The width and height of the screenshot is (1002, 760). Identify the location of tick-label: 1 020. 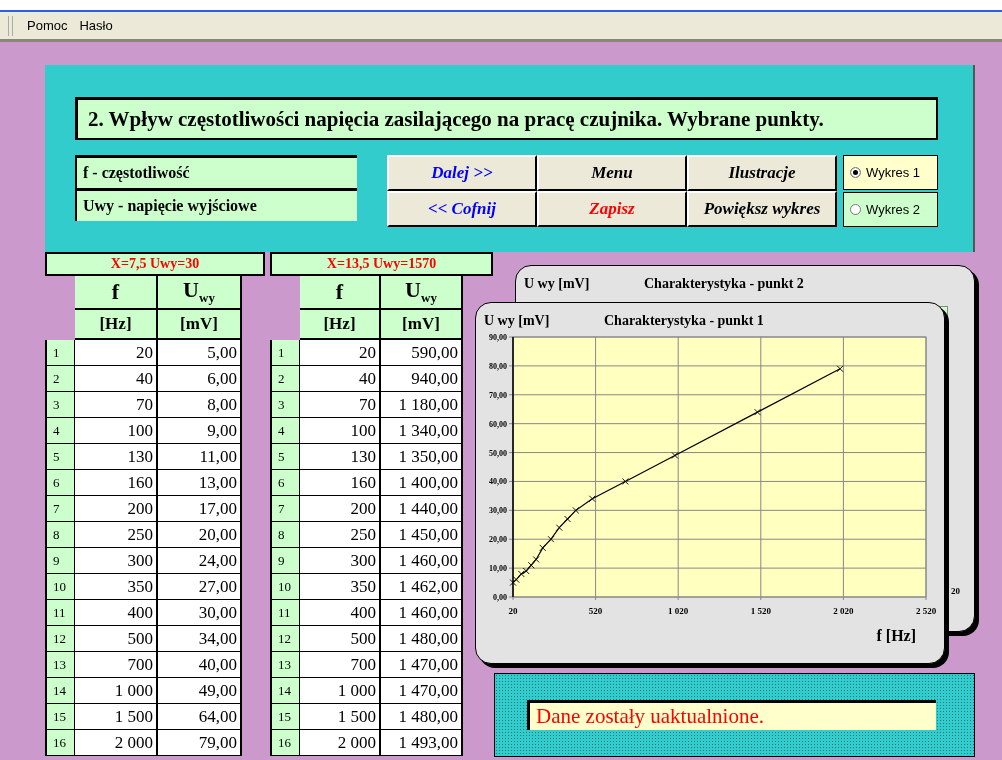
(678, 611).